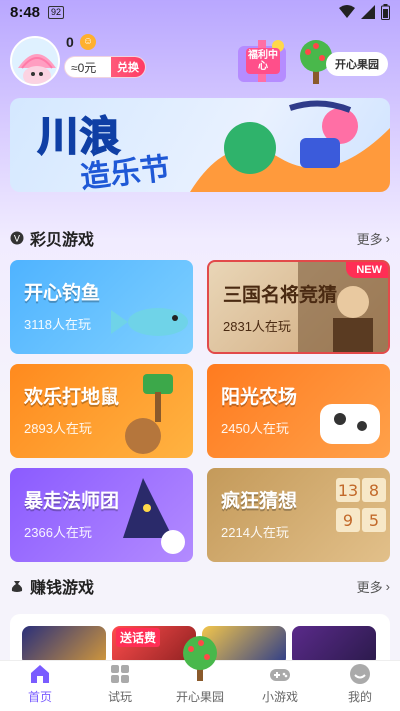 The height and width of the screenshot is (711, 400). Describe the element at coordinates (200, 658) in the screenshot. I see `tree-icon` at that location.